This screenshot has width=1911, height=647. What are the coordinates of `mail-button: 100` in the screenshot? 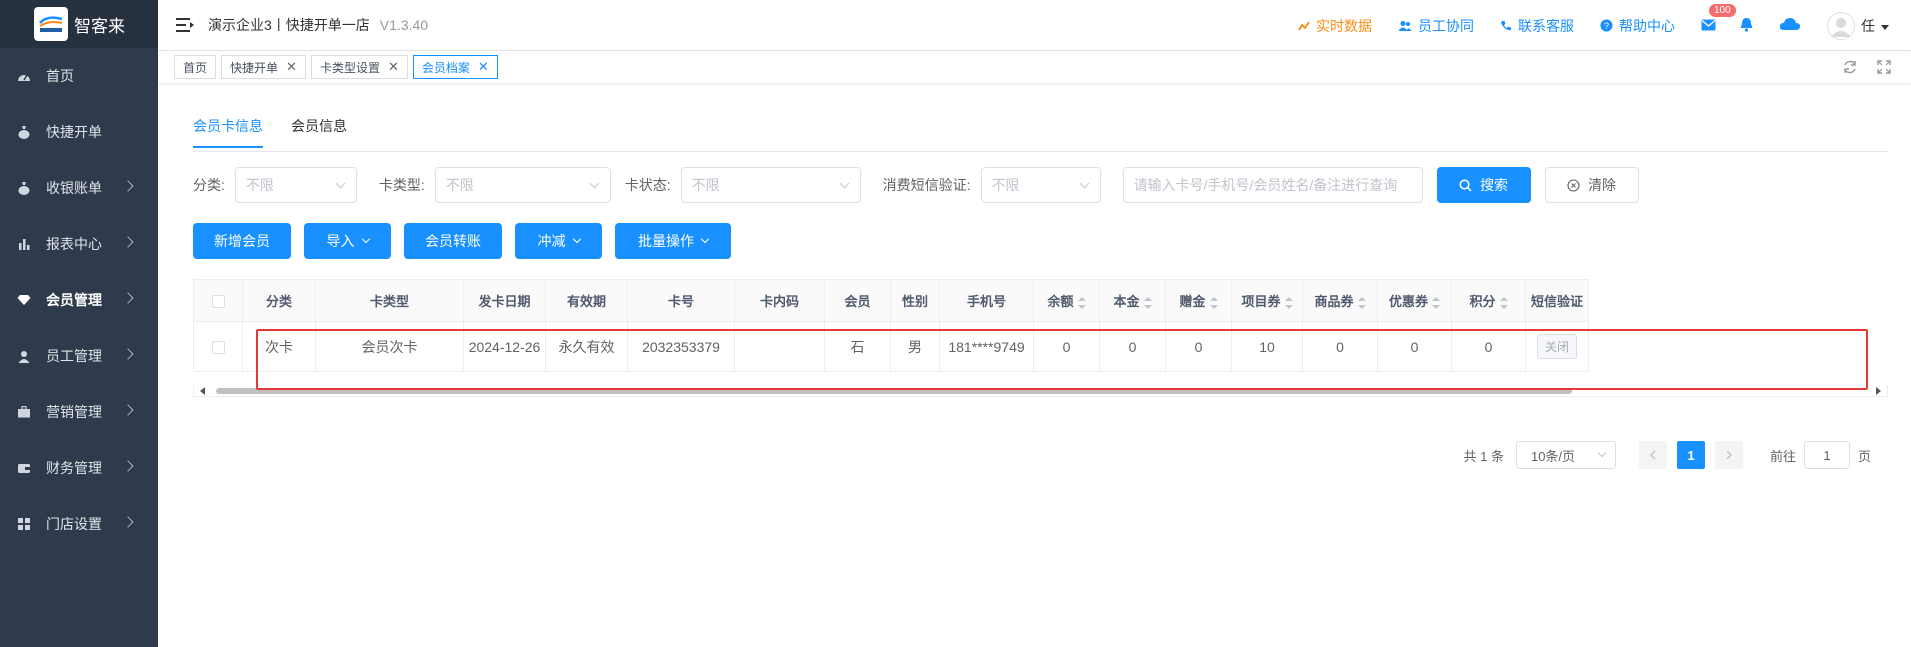 It's located at (1718, 18).